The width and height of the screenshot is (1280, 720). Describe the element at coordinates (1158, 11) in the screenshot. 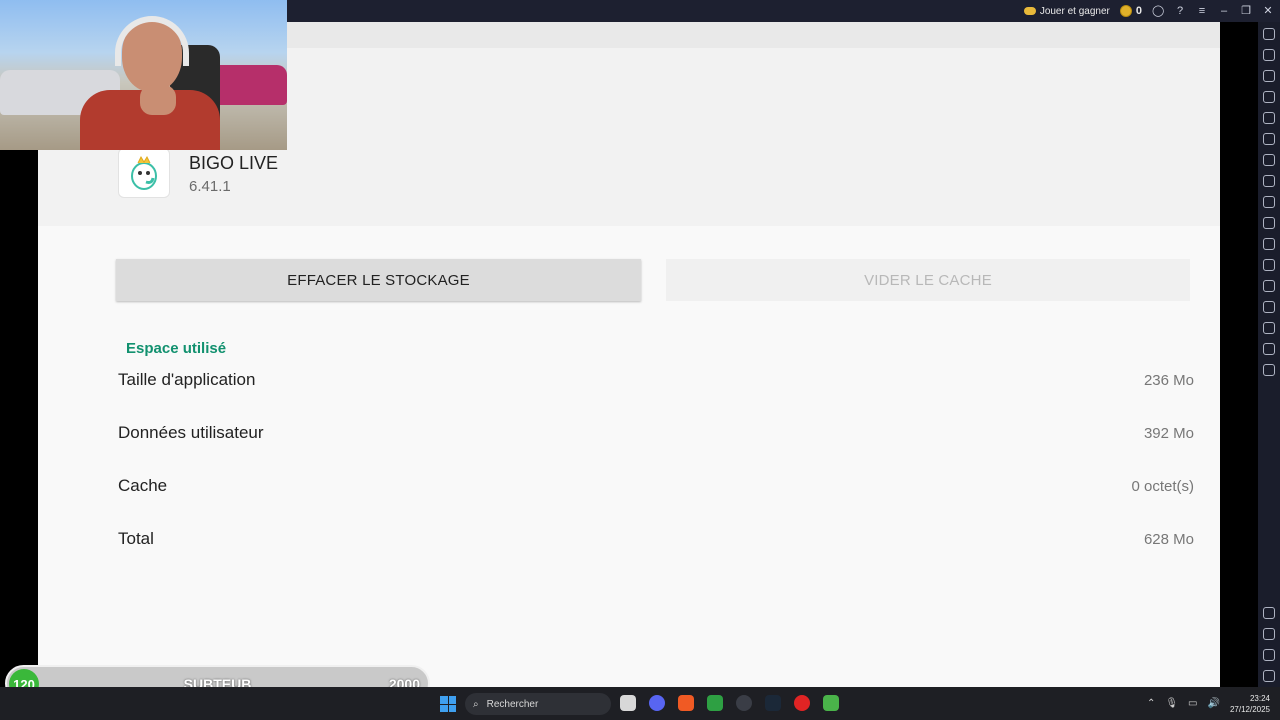

I see `account-icon: ◯` at that location.